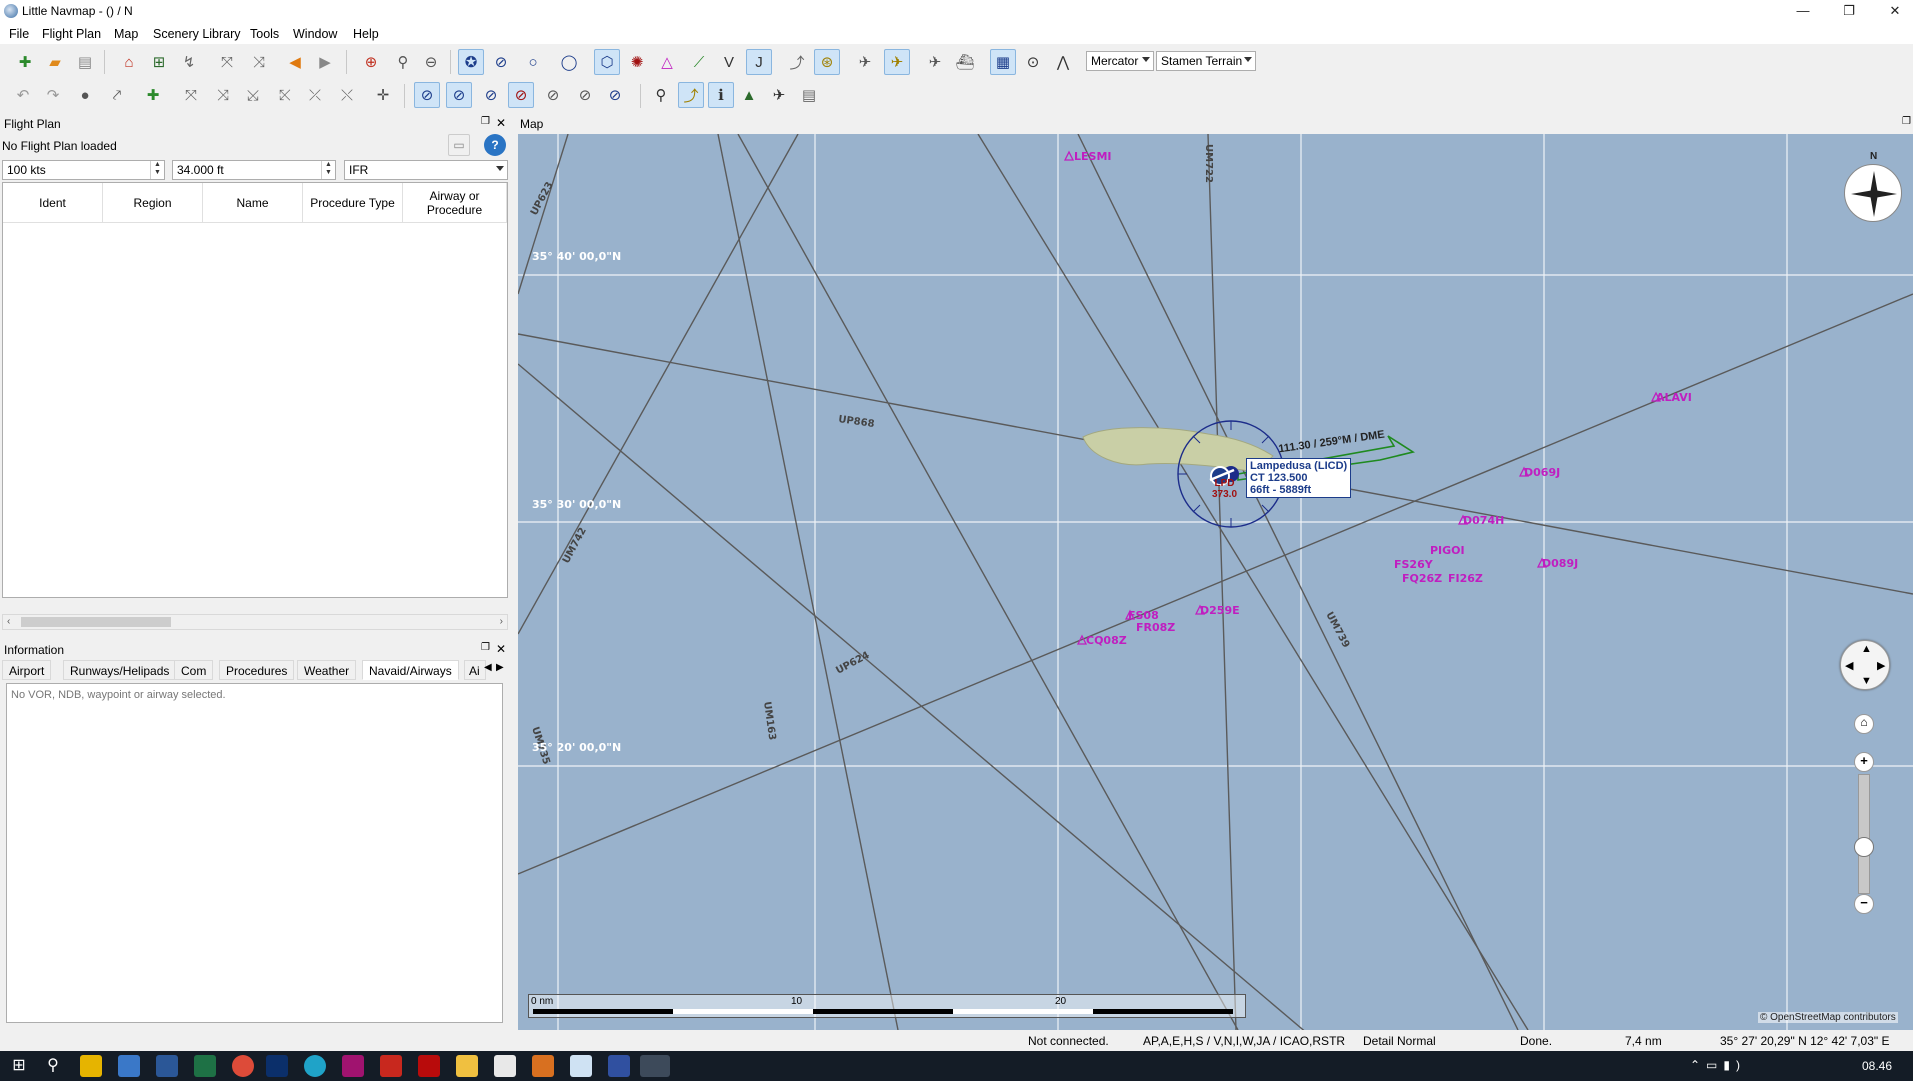 This screenshot has height=1081, width=1913. What do you see at coordinates (1866, 681) in the screenshot?
I see `pan-down-icon: ▼` at bounding box center [1866, 681].